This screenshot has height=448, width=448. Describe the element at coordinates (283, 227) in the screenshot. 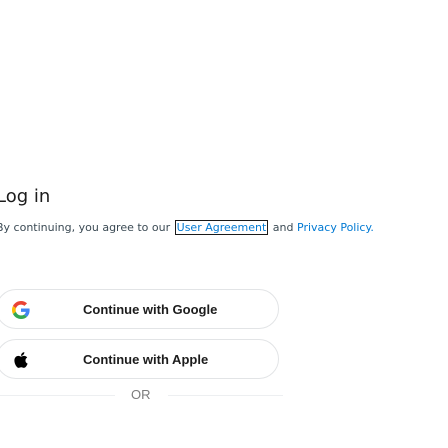

I see `agreement-suffix: and` at that location.